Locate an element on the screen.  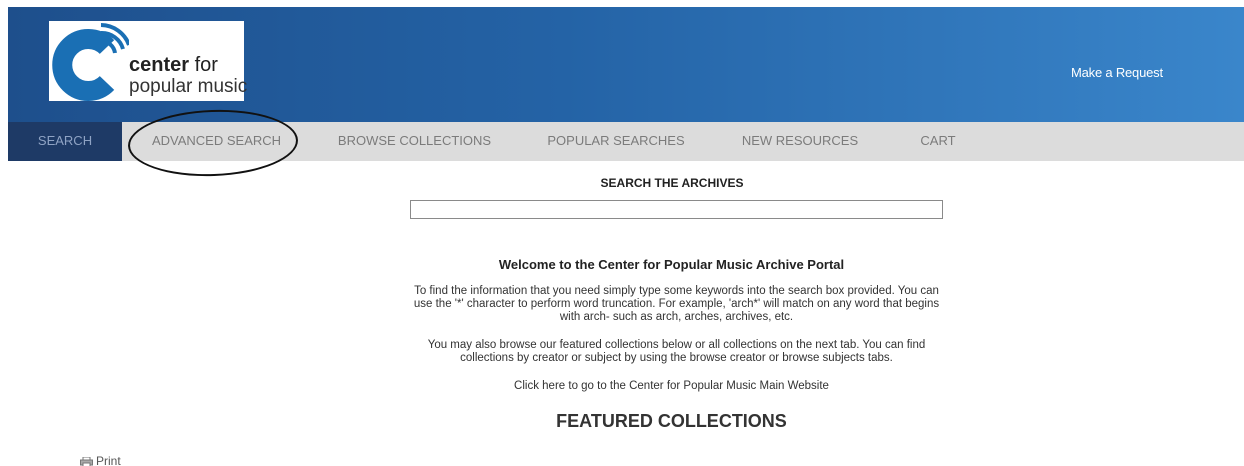
tab-cart: CART is located at coordinates (938, 141).